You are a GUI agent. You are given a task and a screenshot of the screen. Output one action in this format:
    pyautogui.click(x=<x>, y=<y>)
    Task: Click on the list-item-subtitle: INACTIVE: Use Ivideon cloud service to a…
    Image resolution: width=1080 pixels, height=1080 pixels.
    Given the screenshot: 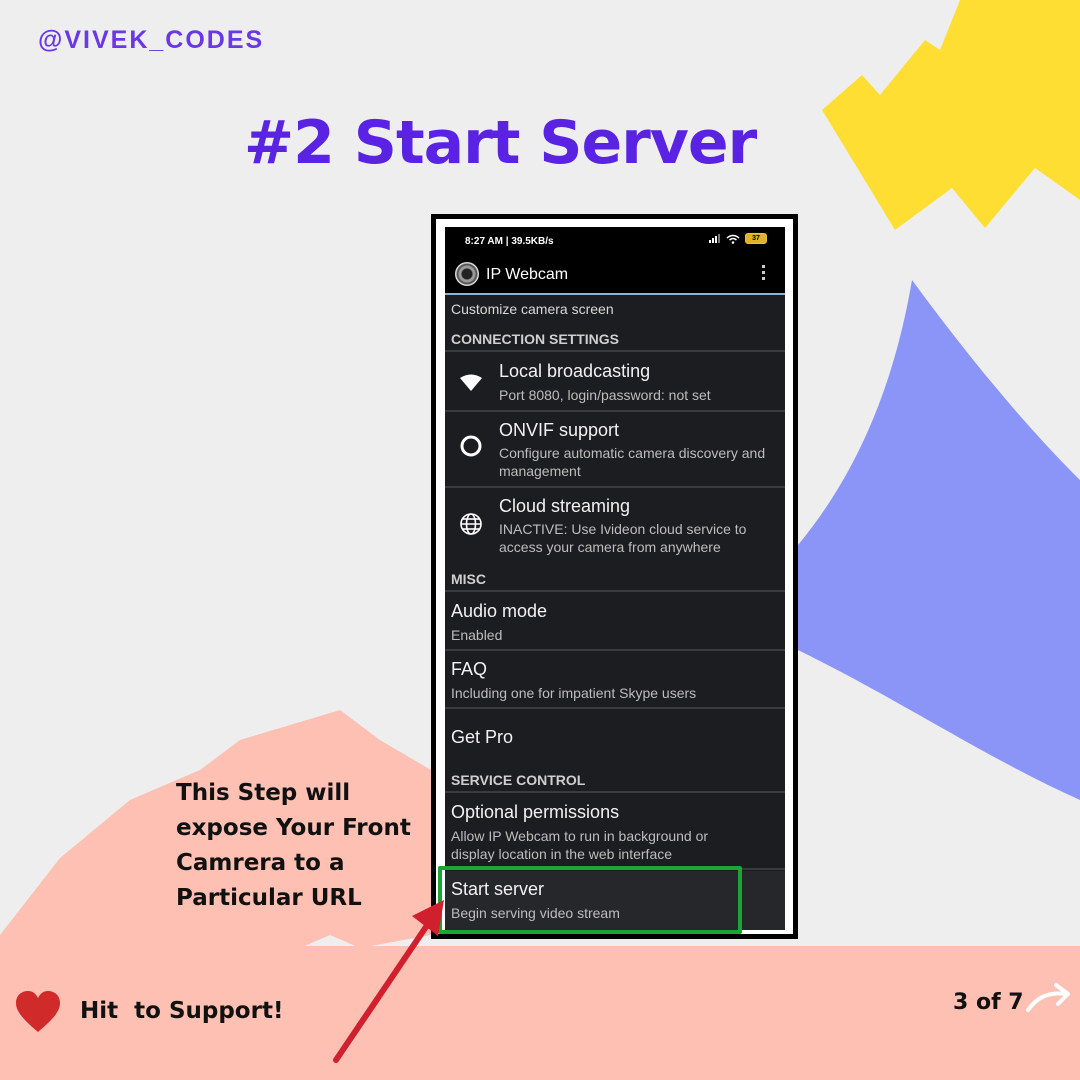 What is the action you would take?
    pyautogui.click(x=623, y=538)
    